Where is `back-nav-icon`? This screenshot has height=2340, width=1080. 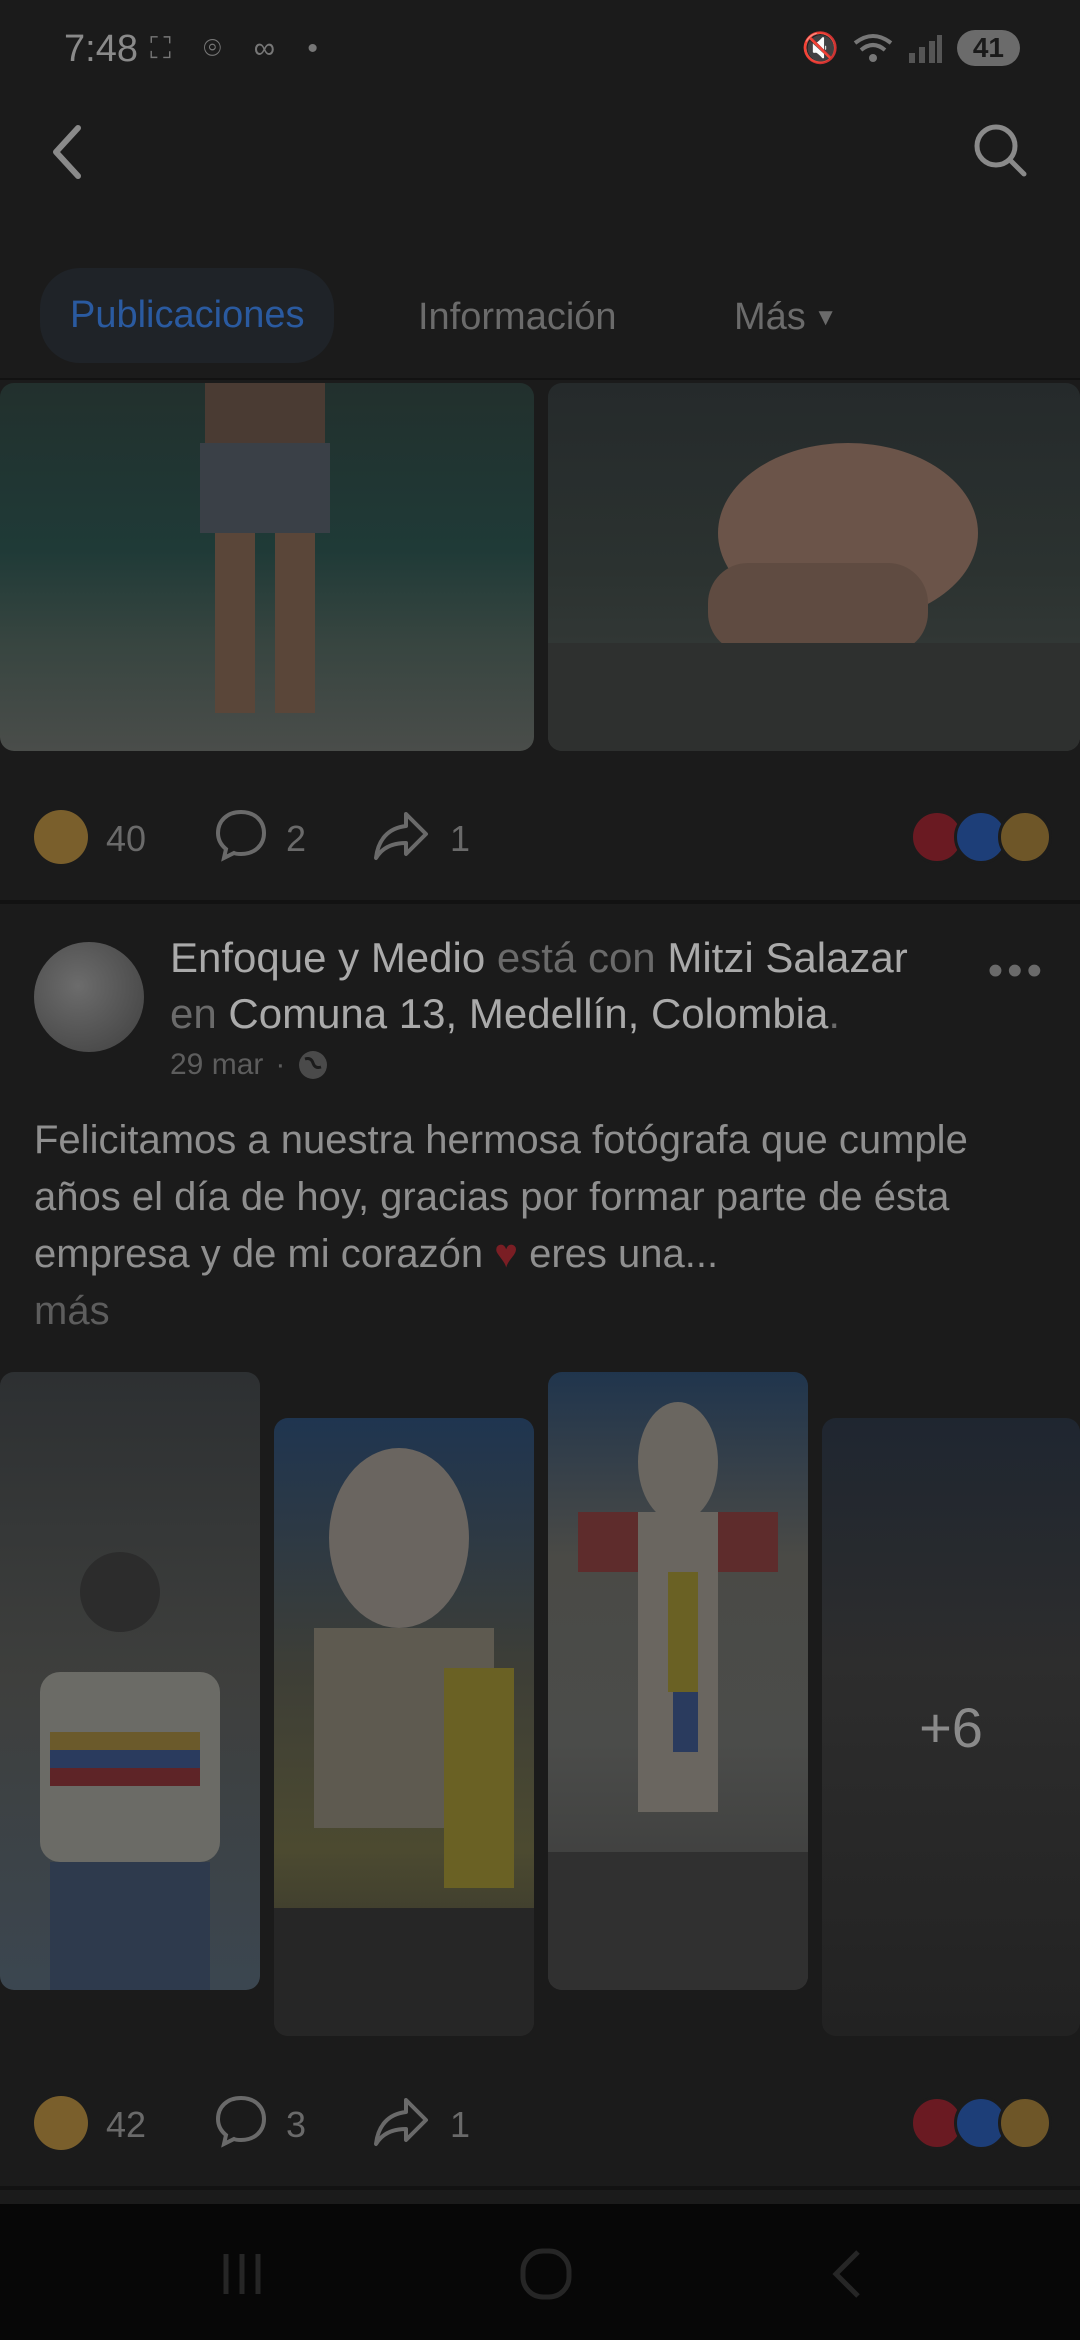
back-nav-icon is located at coordinates (850, 2274).